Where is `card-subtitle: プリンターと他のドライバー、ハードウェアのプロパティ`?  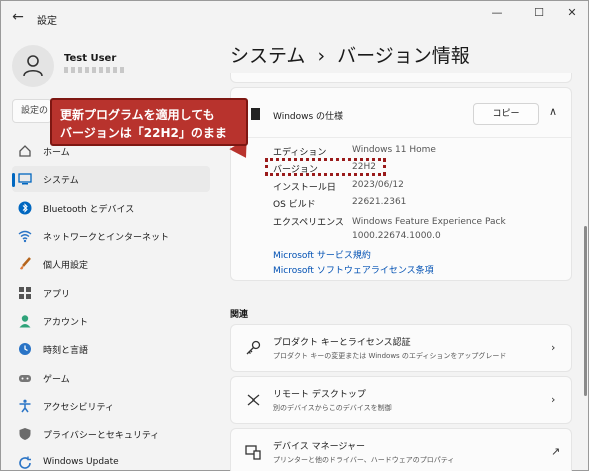 card-subtitle: プリンターと他のドライバー、ハードウェアのプロパティ is located at coordinates (364, 460).